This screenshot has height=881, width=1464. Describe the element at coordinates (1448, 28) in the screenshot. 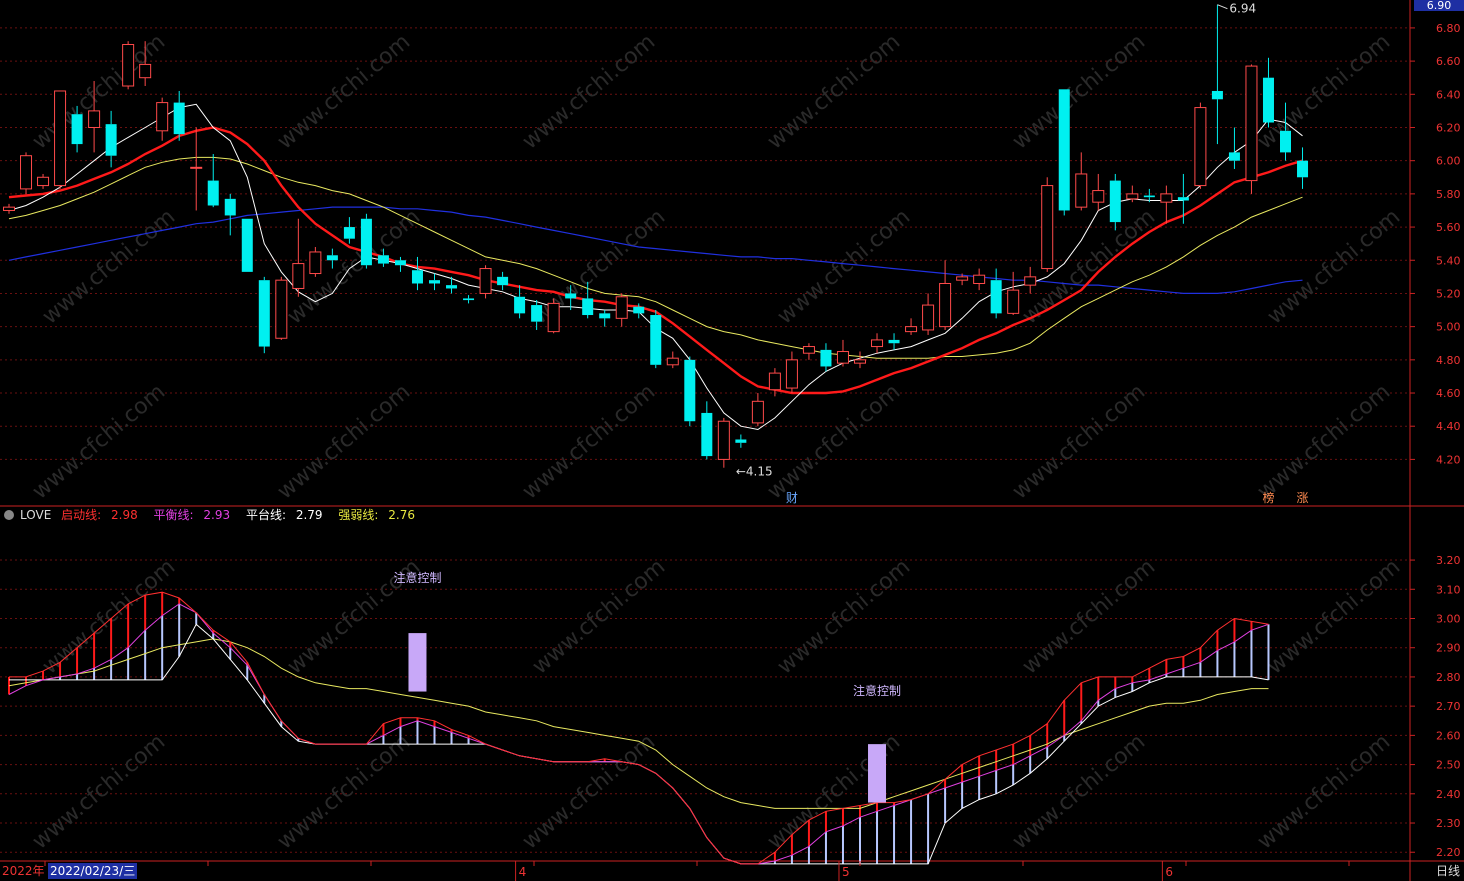

I see `price-tick-label: 6.80` at that location.